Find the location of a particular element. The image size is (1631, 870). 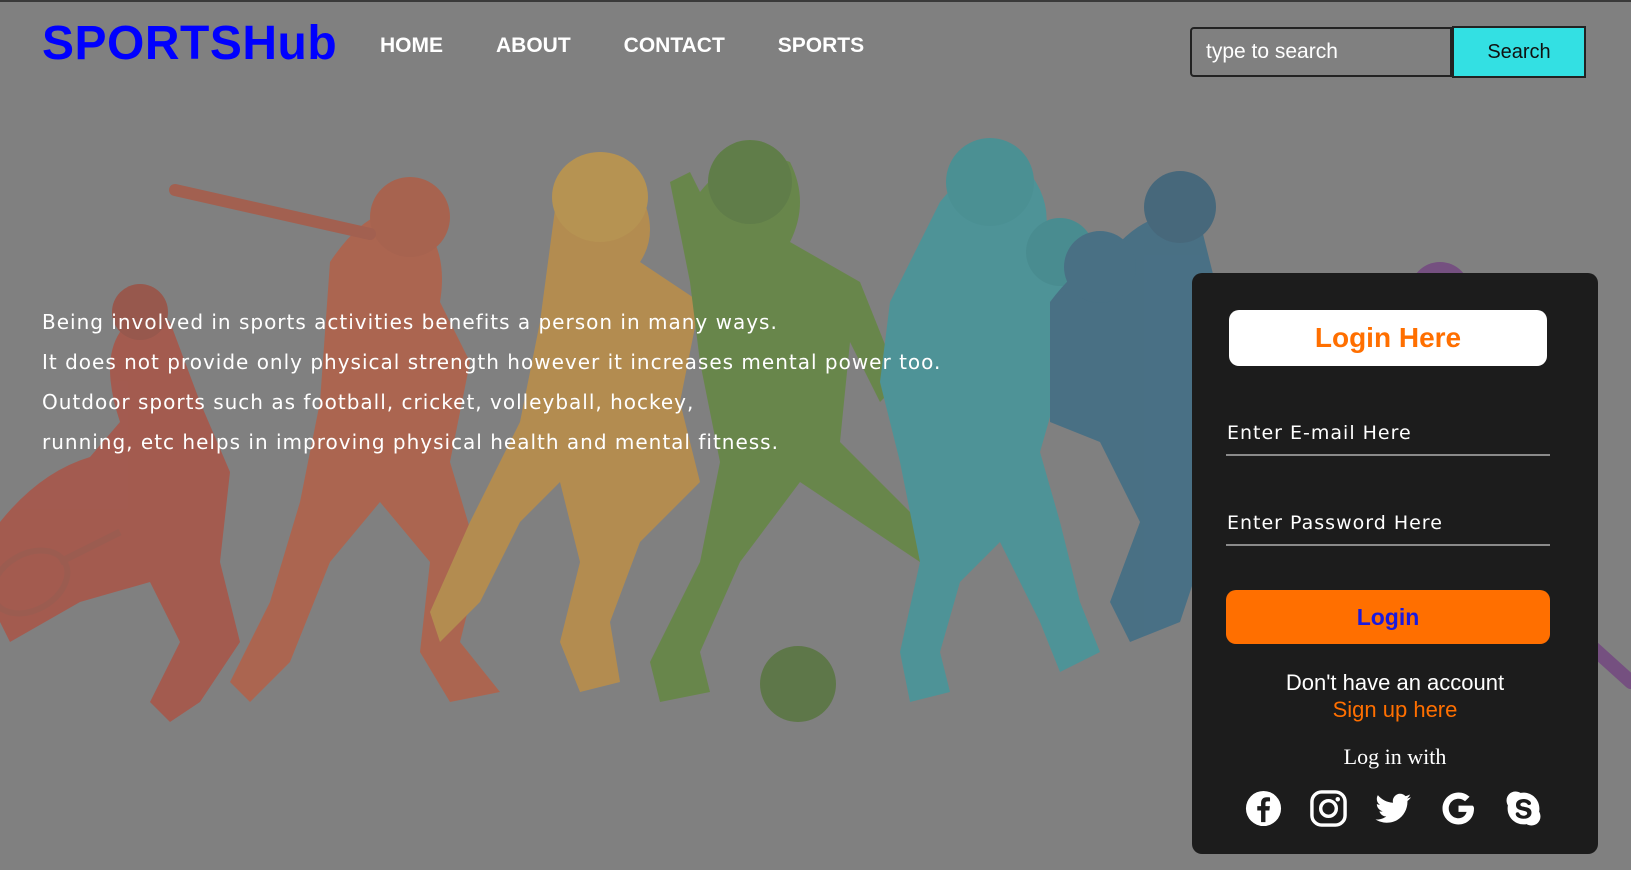

password-field is located at coordinates (1388, 524).